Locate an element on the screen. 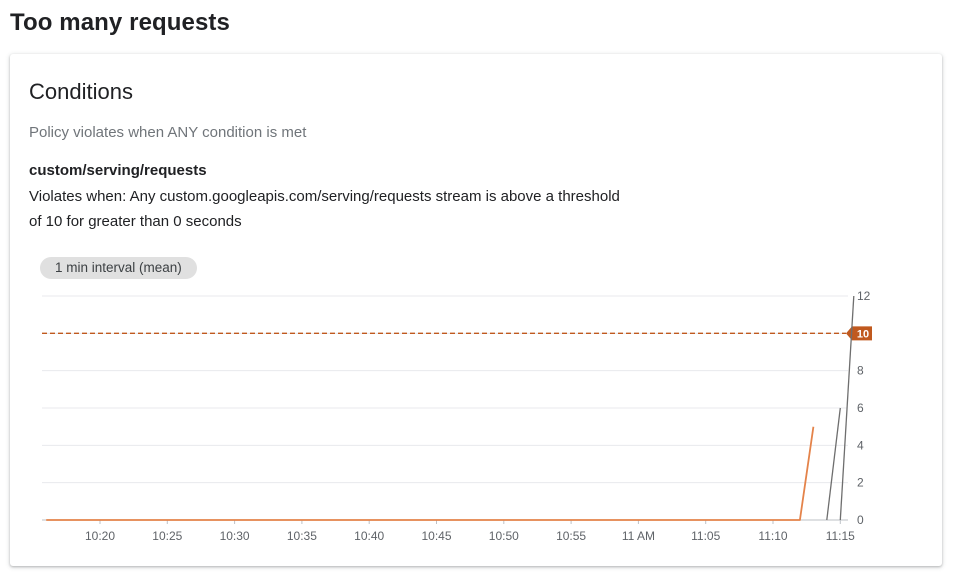 Image resolution: width=953 pixels, height=576 pixels. x-tick-label: 10:30 is located at coordinates (235, 536).